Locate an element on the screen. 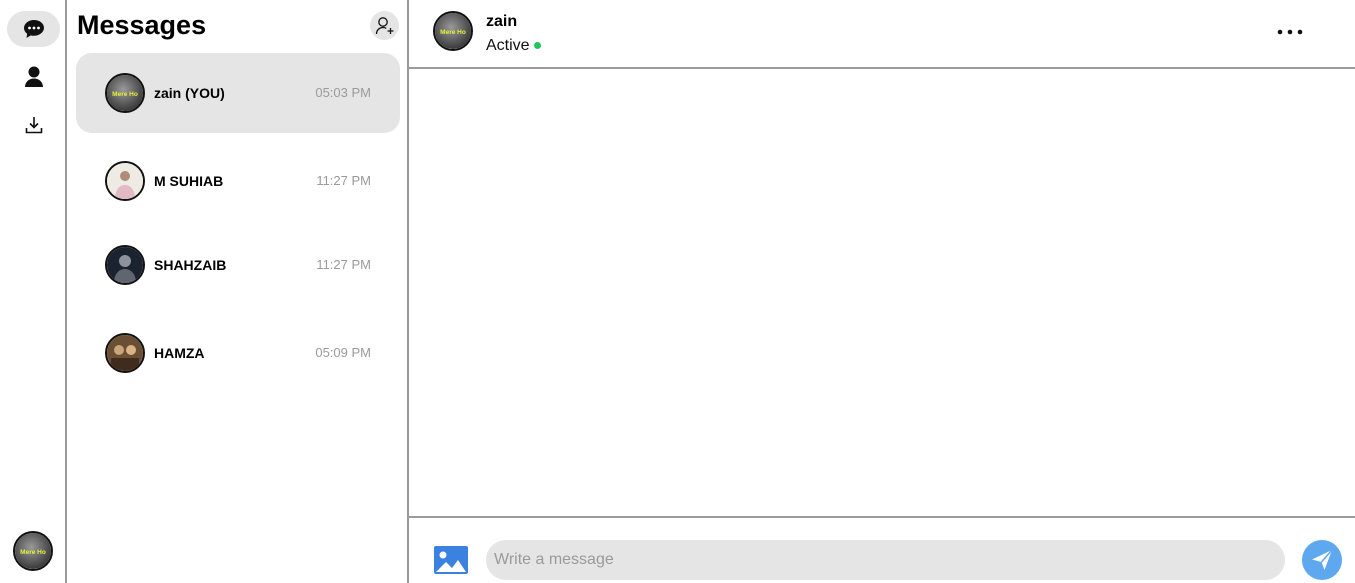 The image size is (1355, 583). nav-download-button is located at coordinates (33, 125).